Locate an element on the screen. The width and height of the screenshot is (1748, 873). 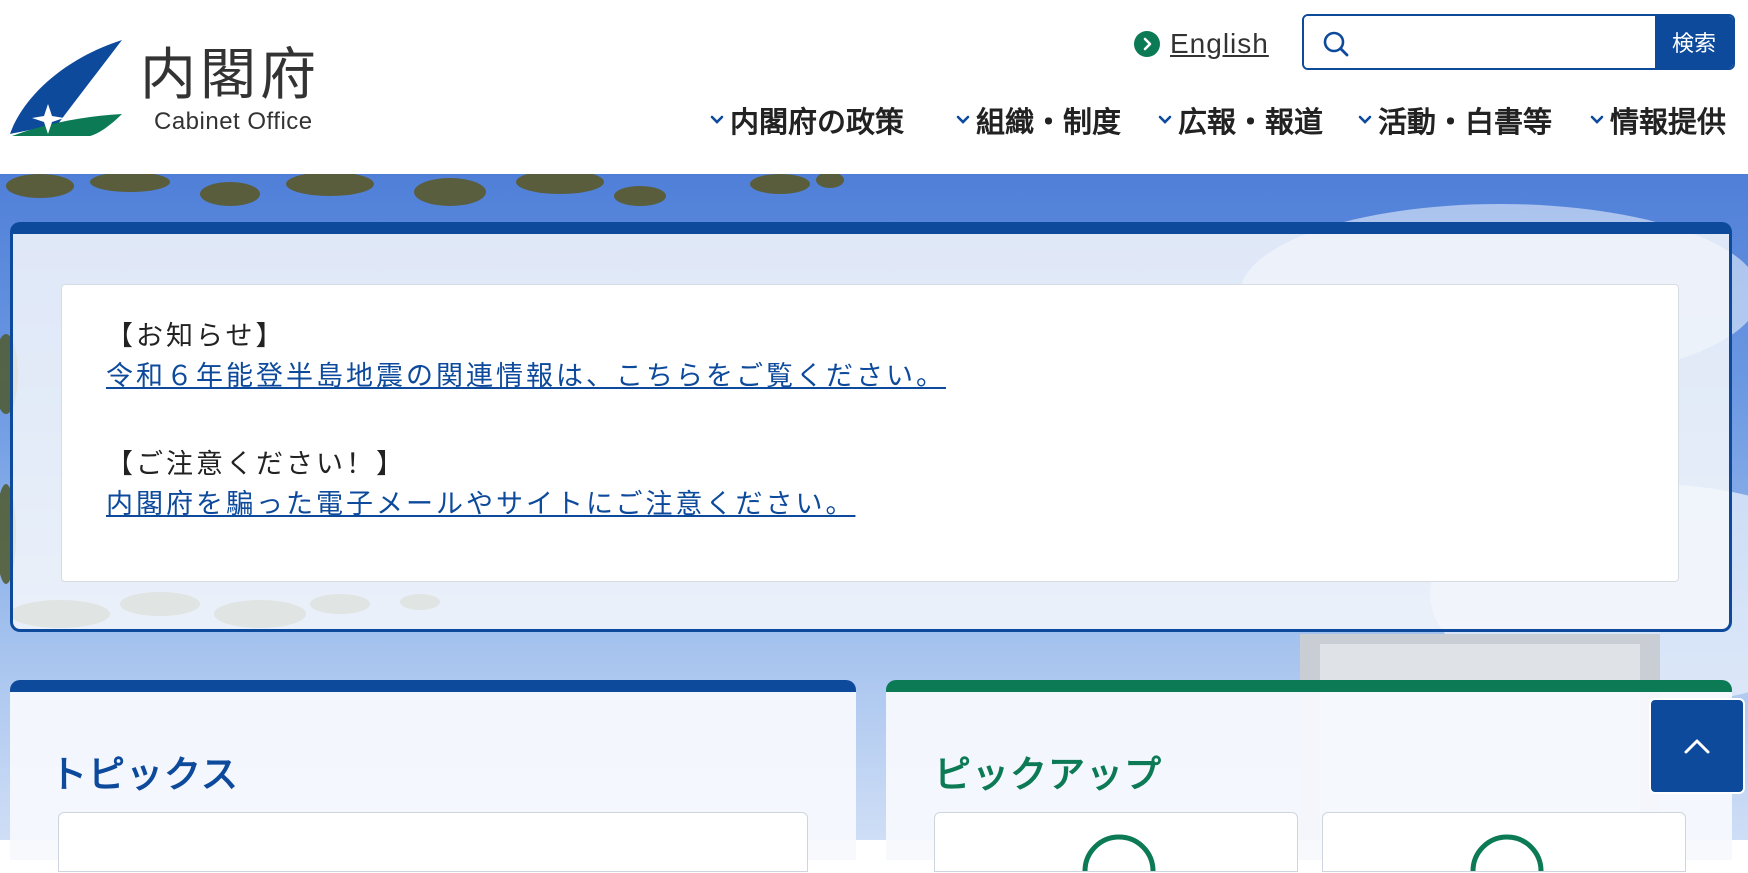
topics-card: トピックス is located at coordinates (433, 776).